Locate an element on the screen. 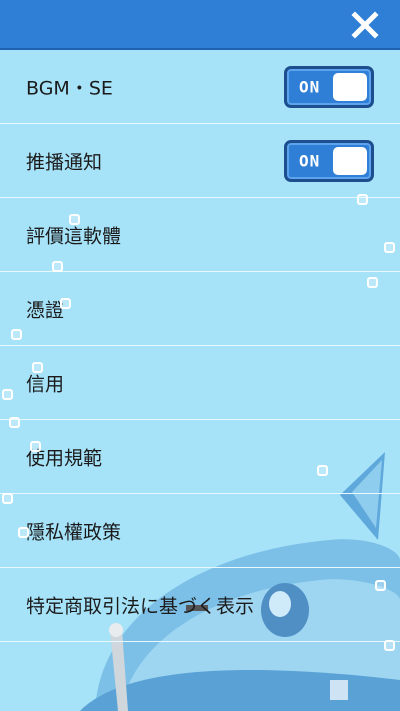 The width and height of the screenshot is (400, 711). top-bar is located at coordinates (200, 25).